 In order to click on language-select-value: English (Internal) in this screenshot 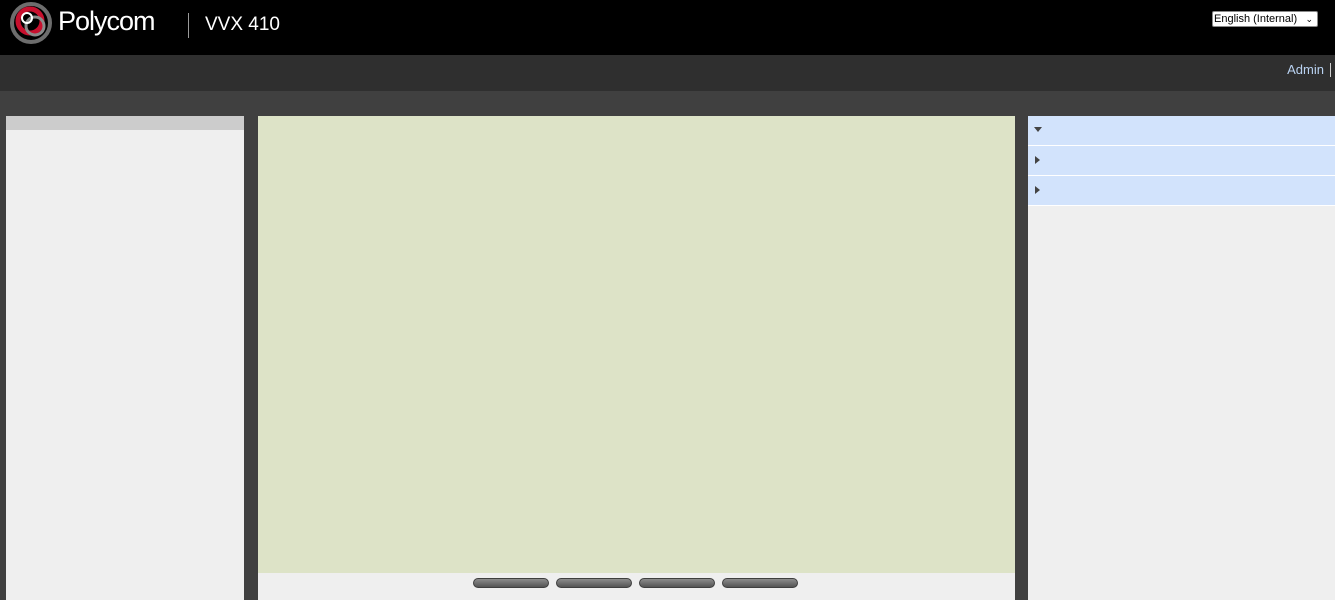, I will do `click(1256, 19)`.